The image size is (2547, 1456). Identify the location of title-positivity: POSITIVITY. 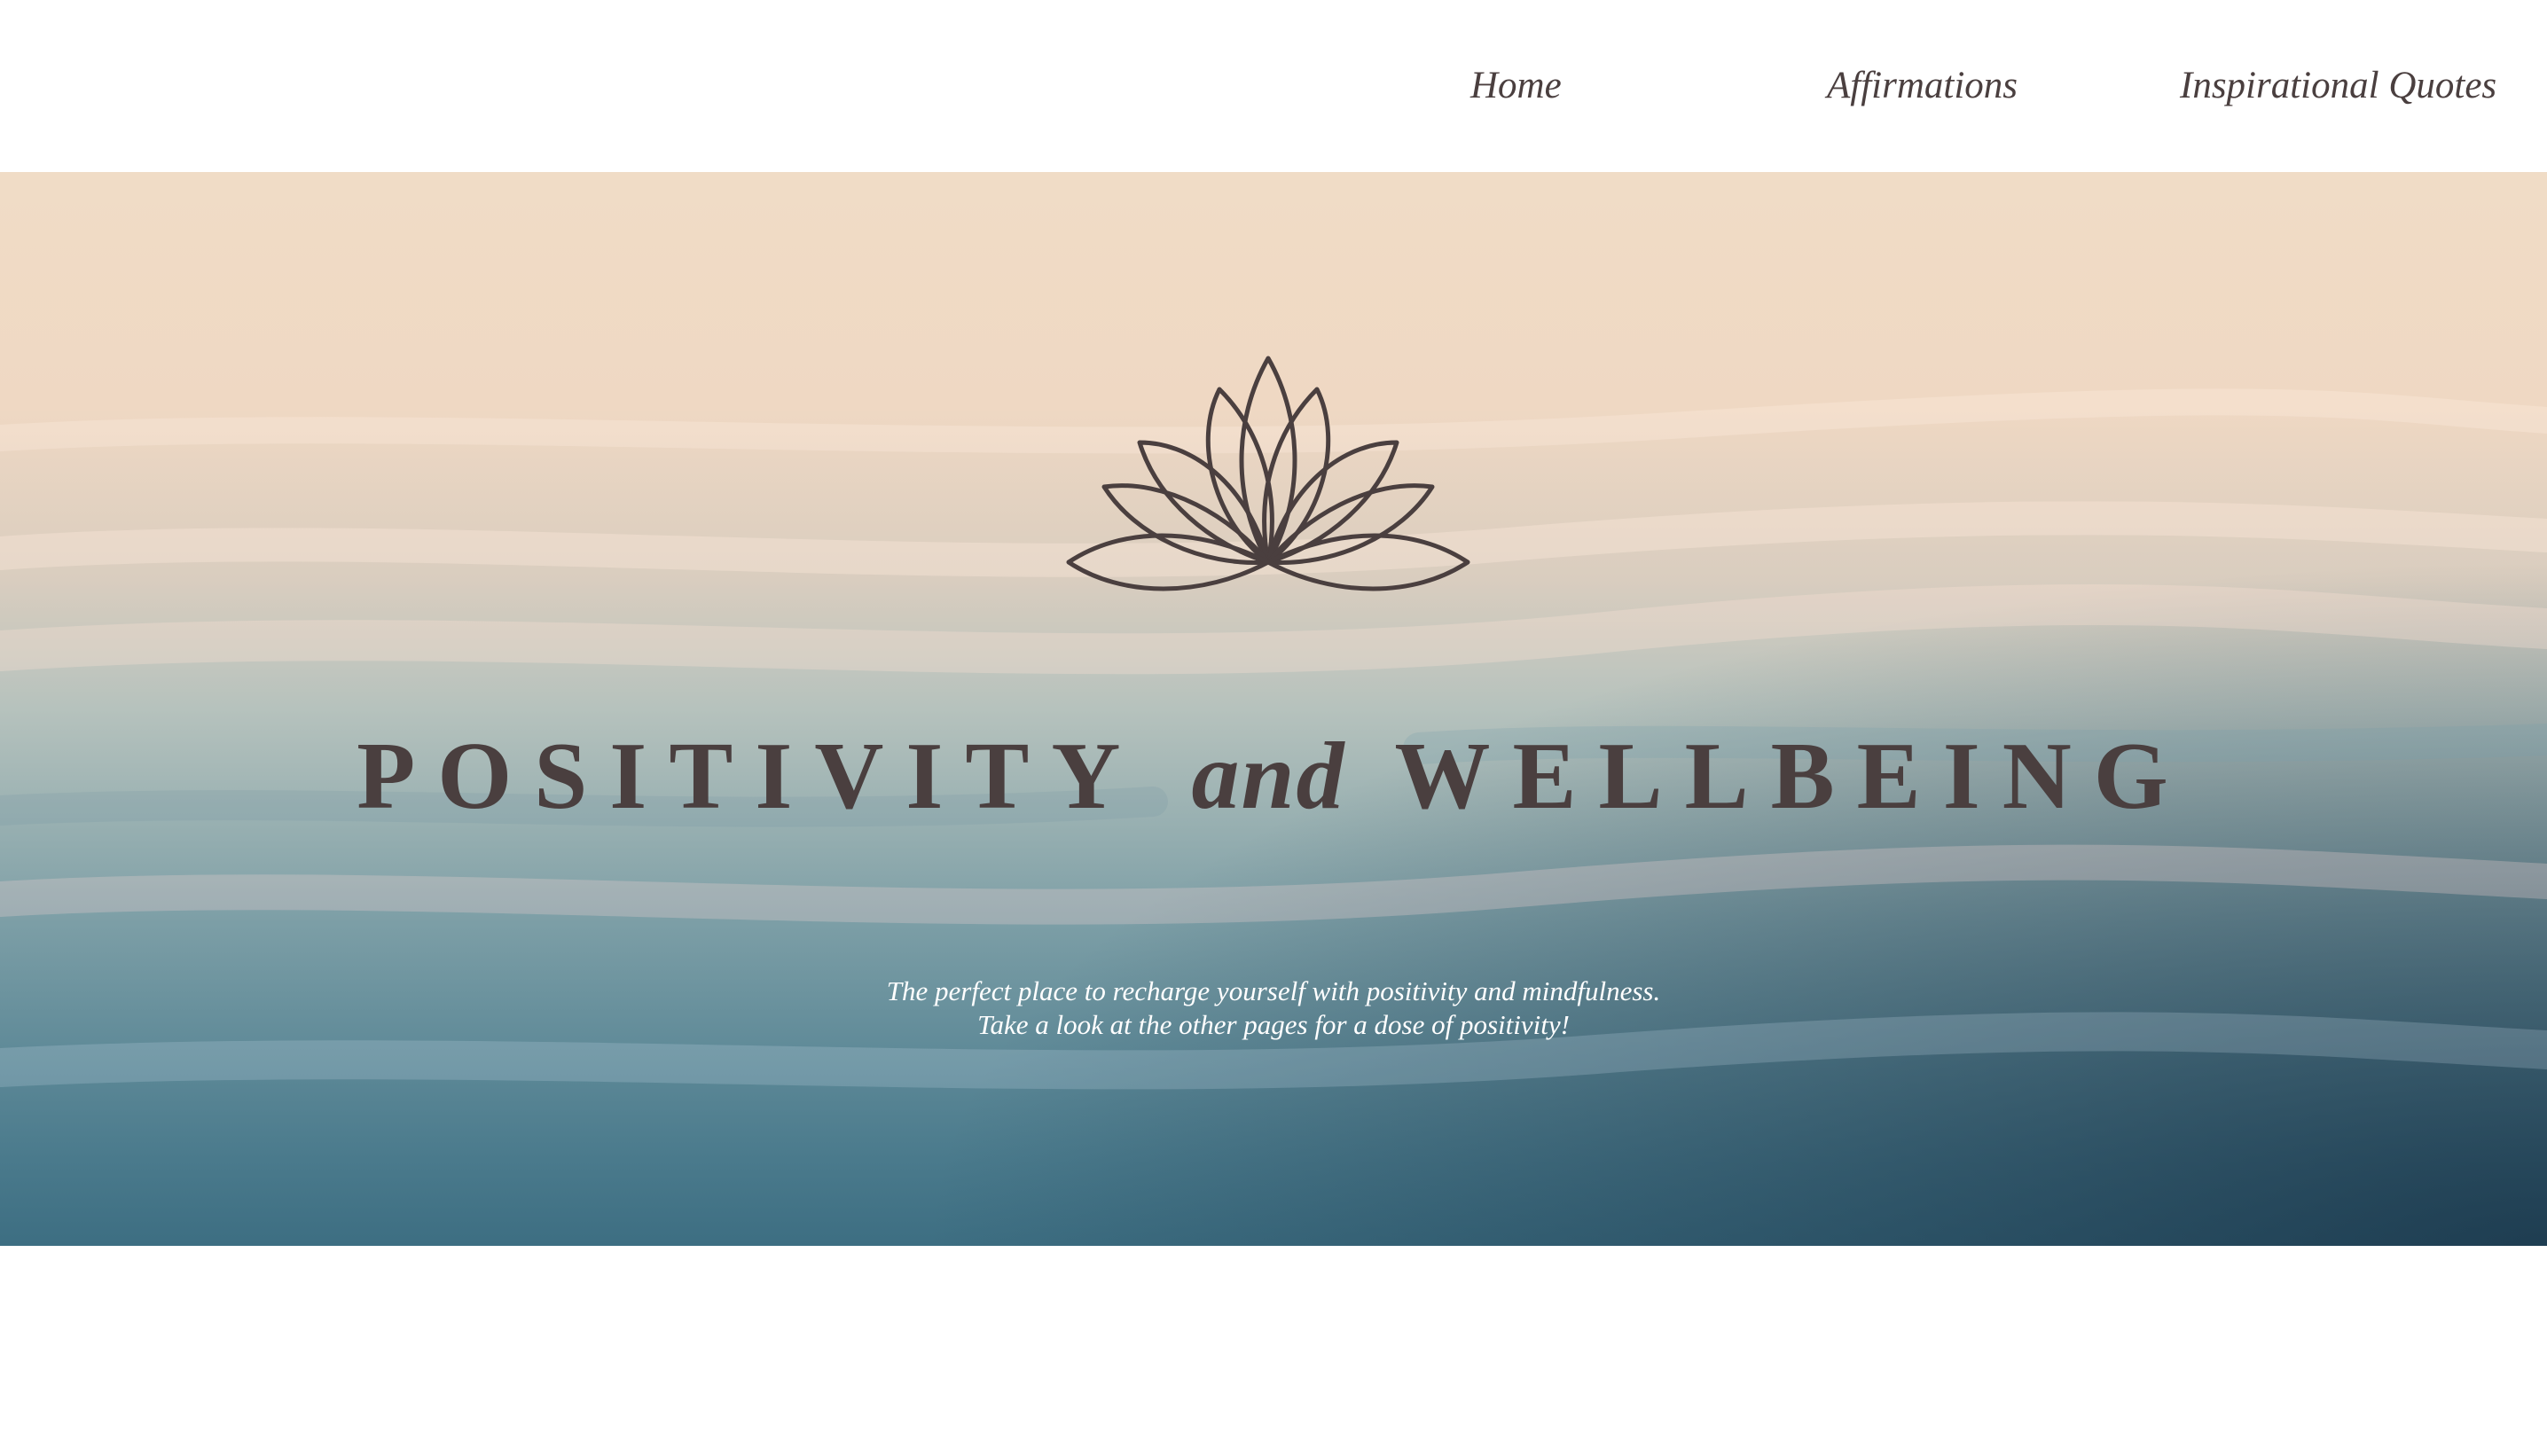
(750, 776).